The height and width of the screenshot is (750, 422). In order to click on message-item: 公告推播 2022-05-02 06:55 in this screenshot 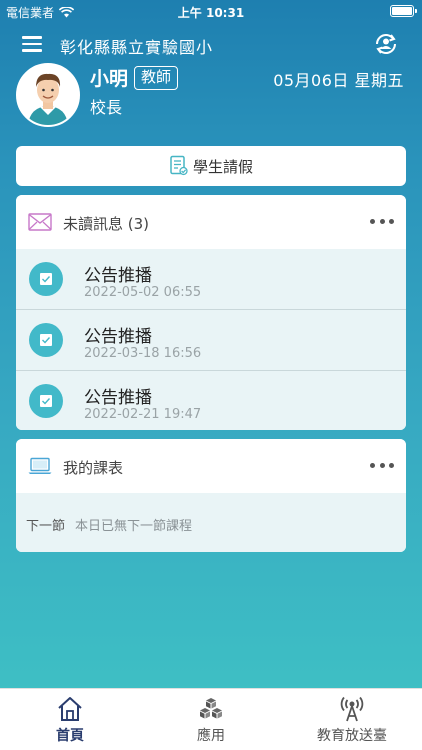, I will do `click(211, 279)`.